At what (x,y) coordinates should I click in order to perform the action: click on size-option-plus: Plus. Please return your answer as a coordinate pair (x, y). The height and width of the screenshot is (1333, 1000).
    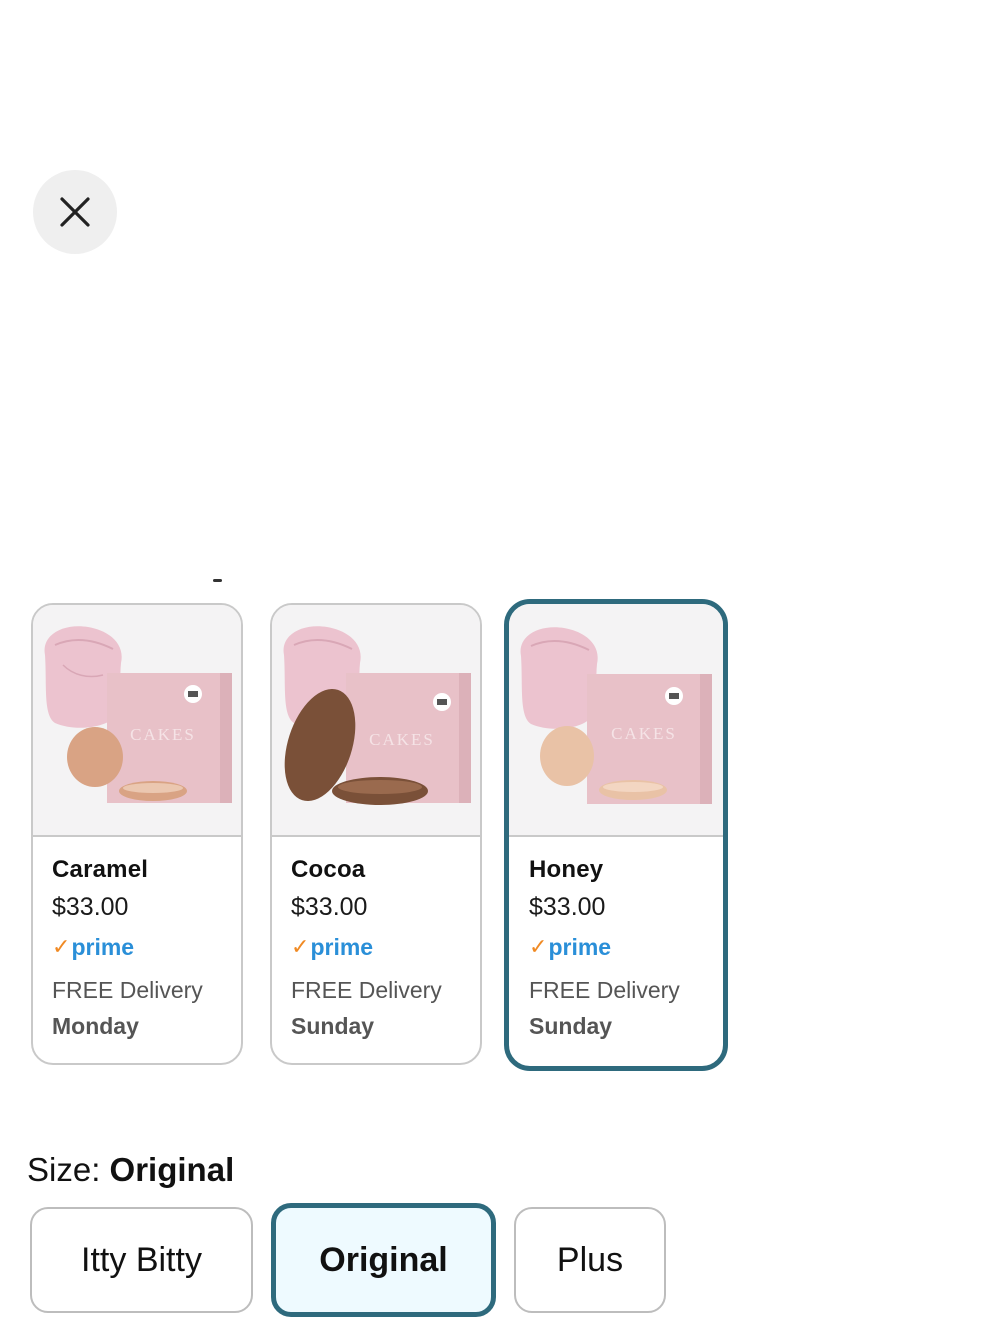
    Looking at the image, I should click on (590, 1260).